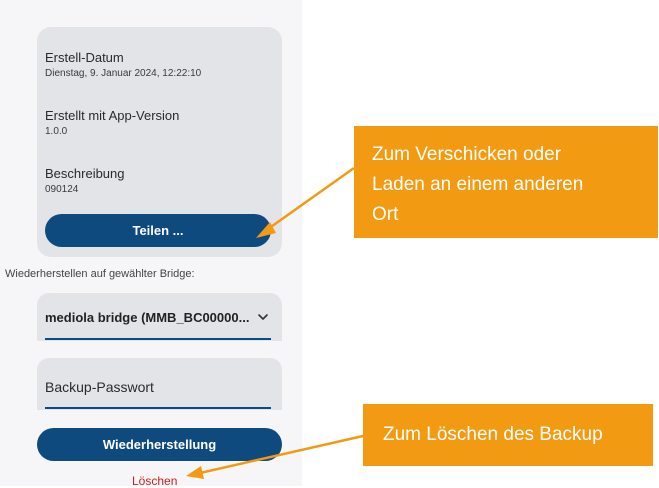  I want to click on password-field-underline, so click(158, 408).